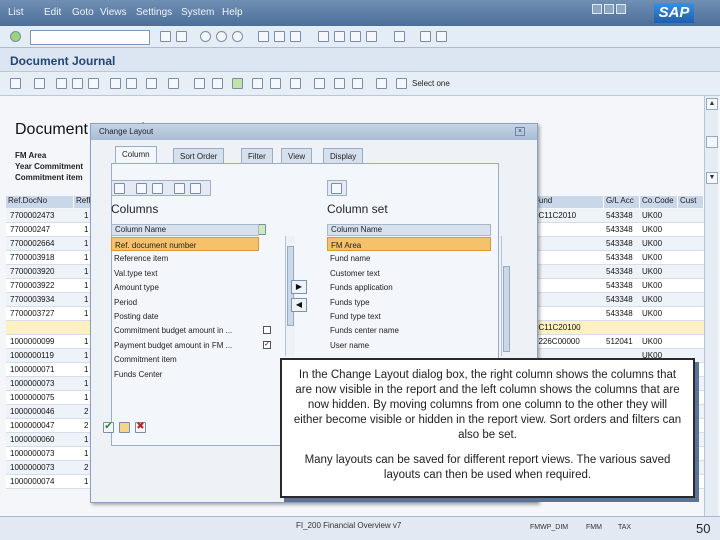 The height and width of the screenshot is (540, 720). What do you see at coordinates (205, 36) in the screenshot?
I see `exit-icon` at bounding box center [205, 36].